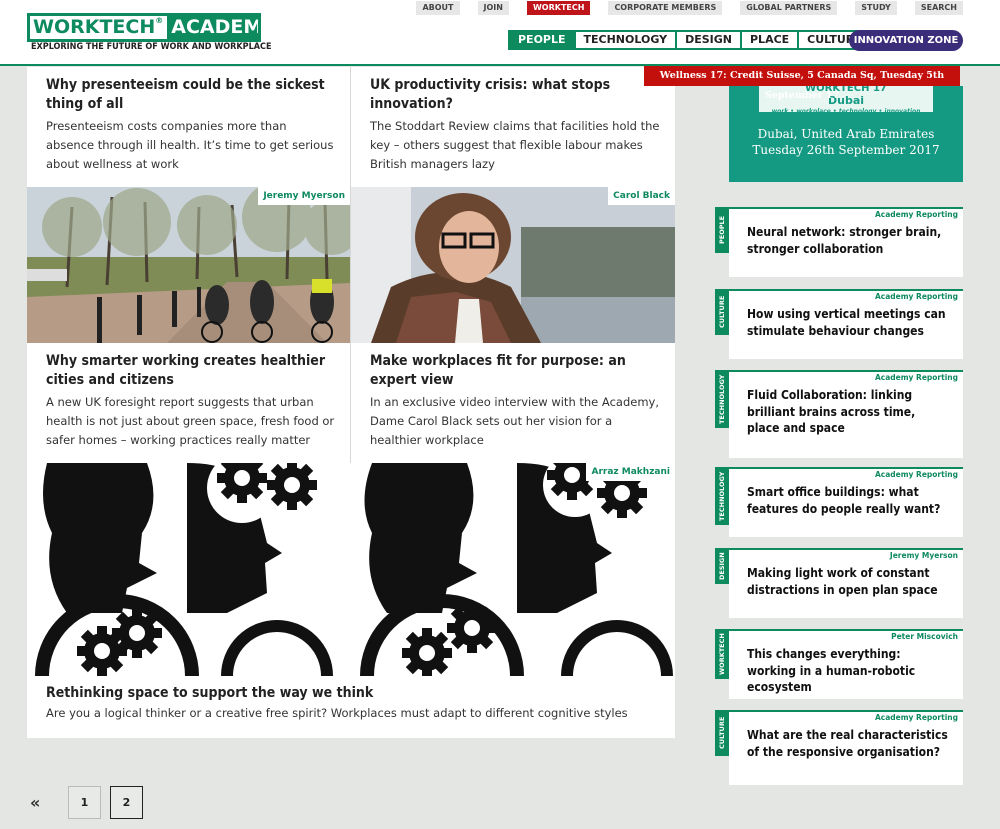  Describe the element at coordinates (126, 802) in the screenshot. I see `pagination-page-2: 2` at that location.